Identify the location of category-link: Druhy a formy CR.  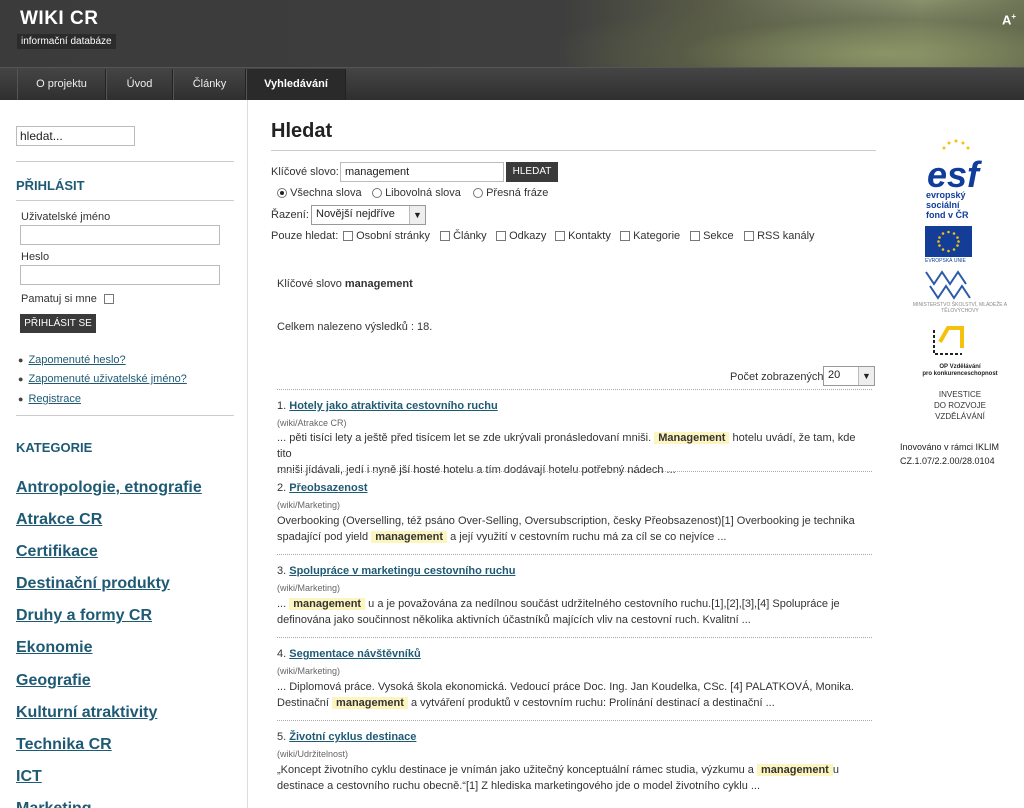
(84, 616).